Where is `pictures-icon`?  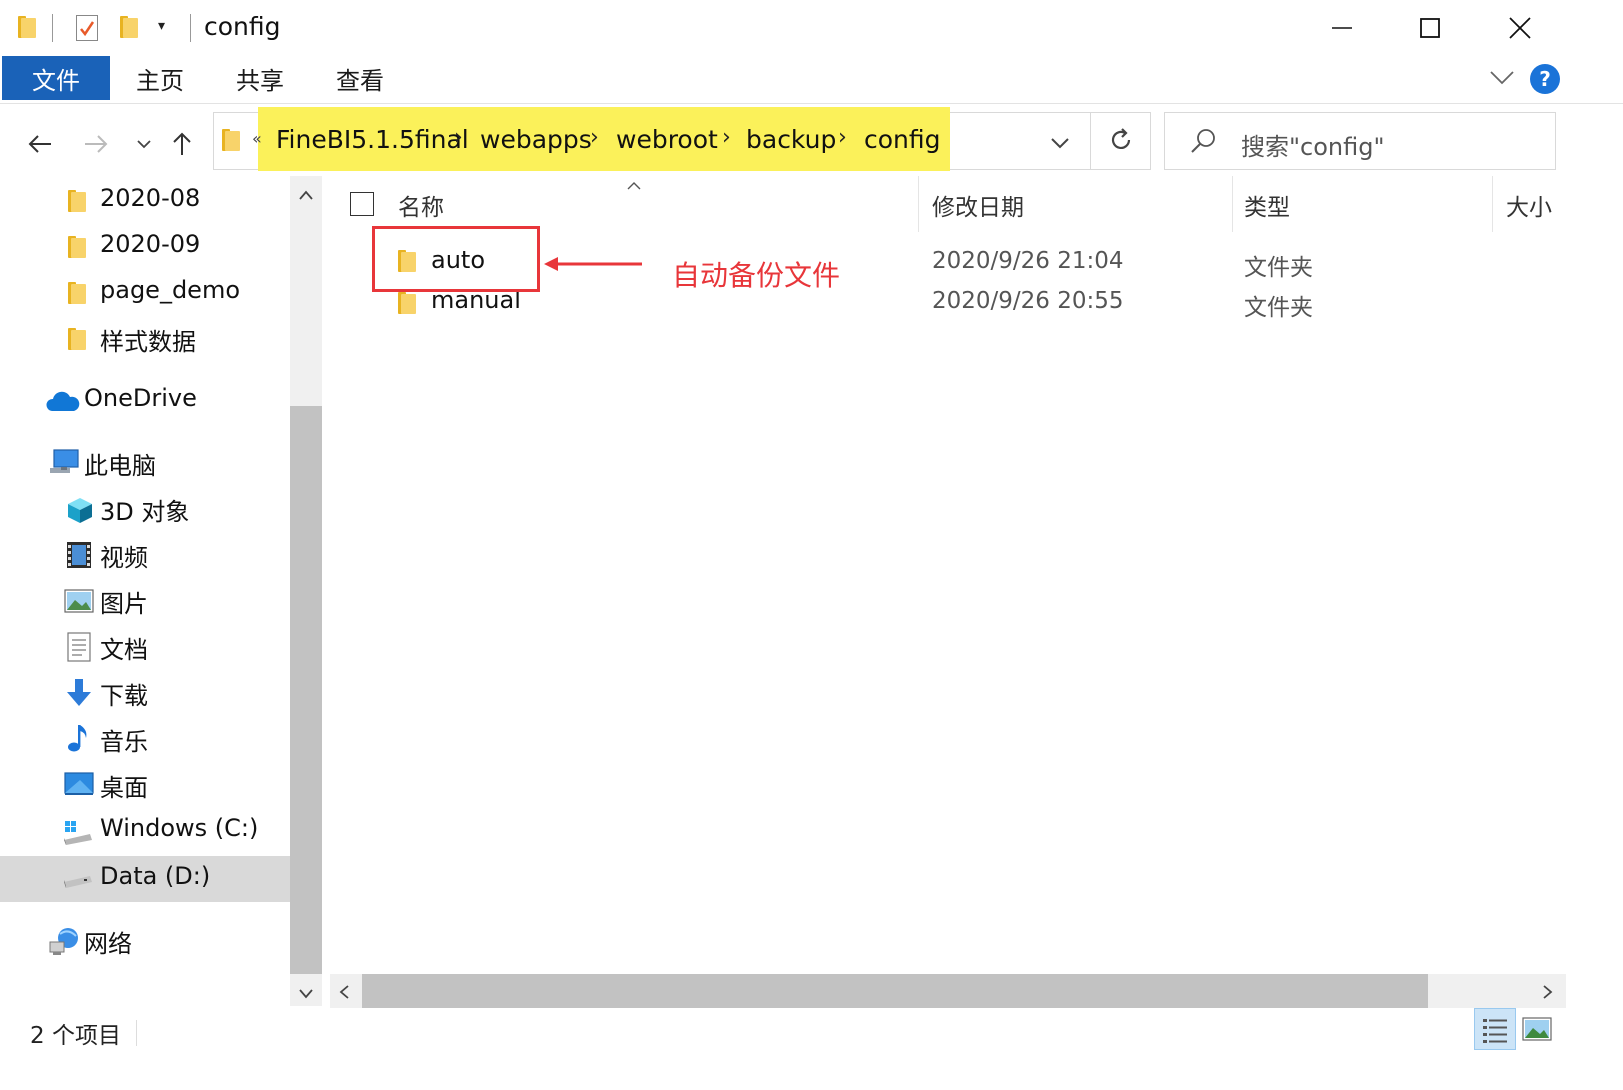 pictures-icon is located at coordinates (79, 601).